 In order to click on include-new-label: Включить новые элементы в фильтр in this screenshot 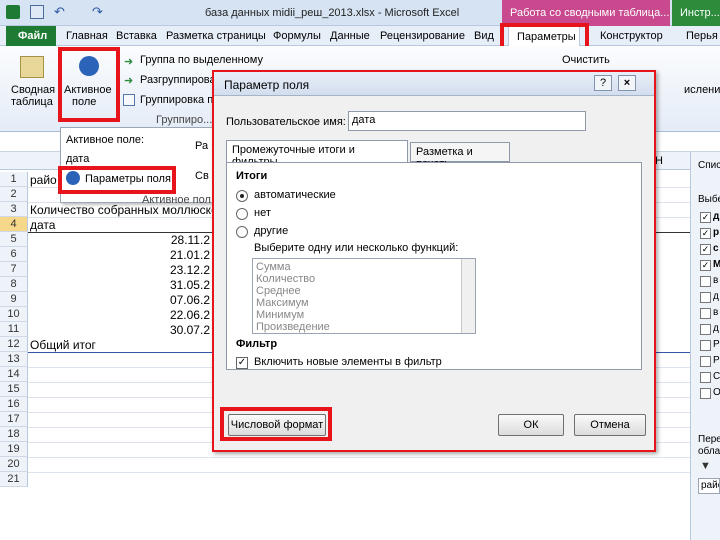, I will do `click(348, 362)`.